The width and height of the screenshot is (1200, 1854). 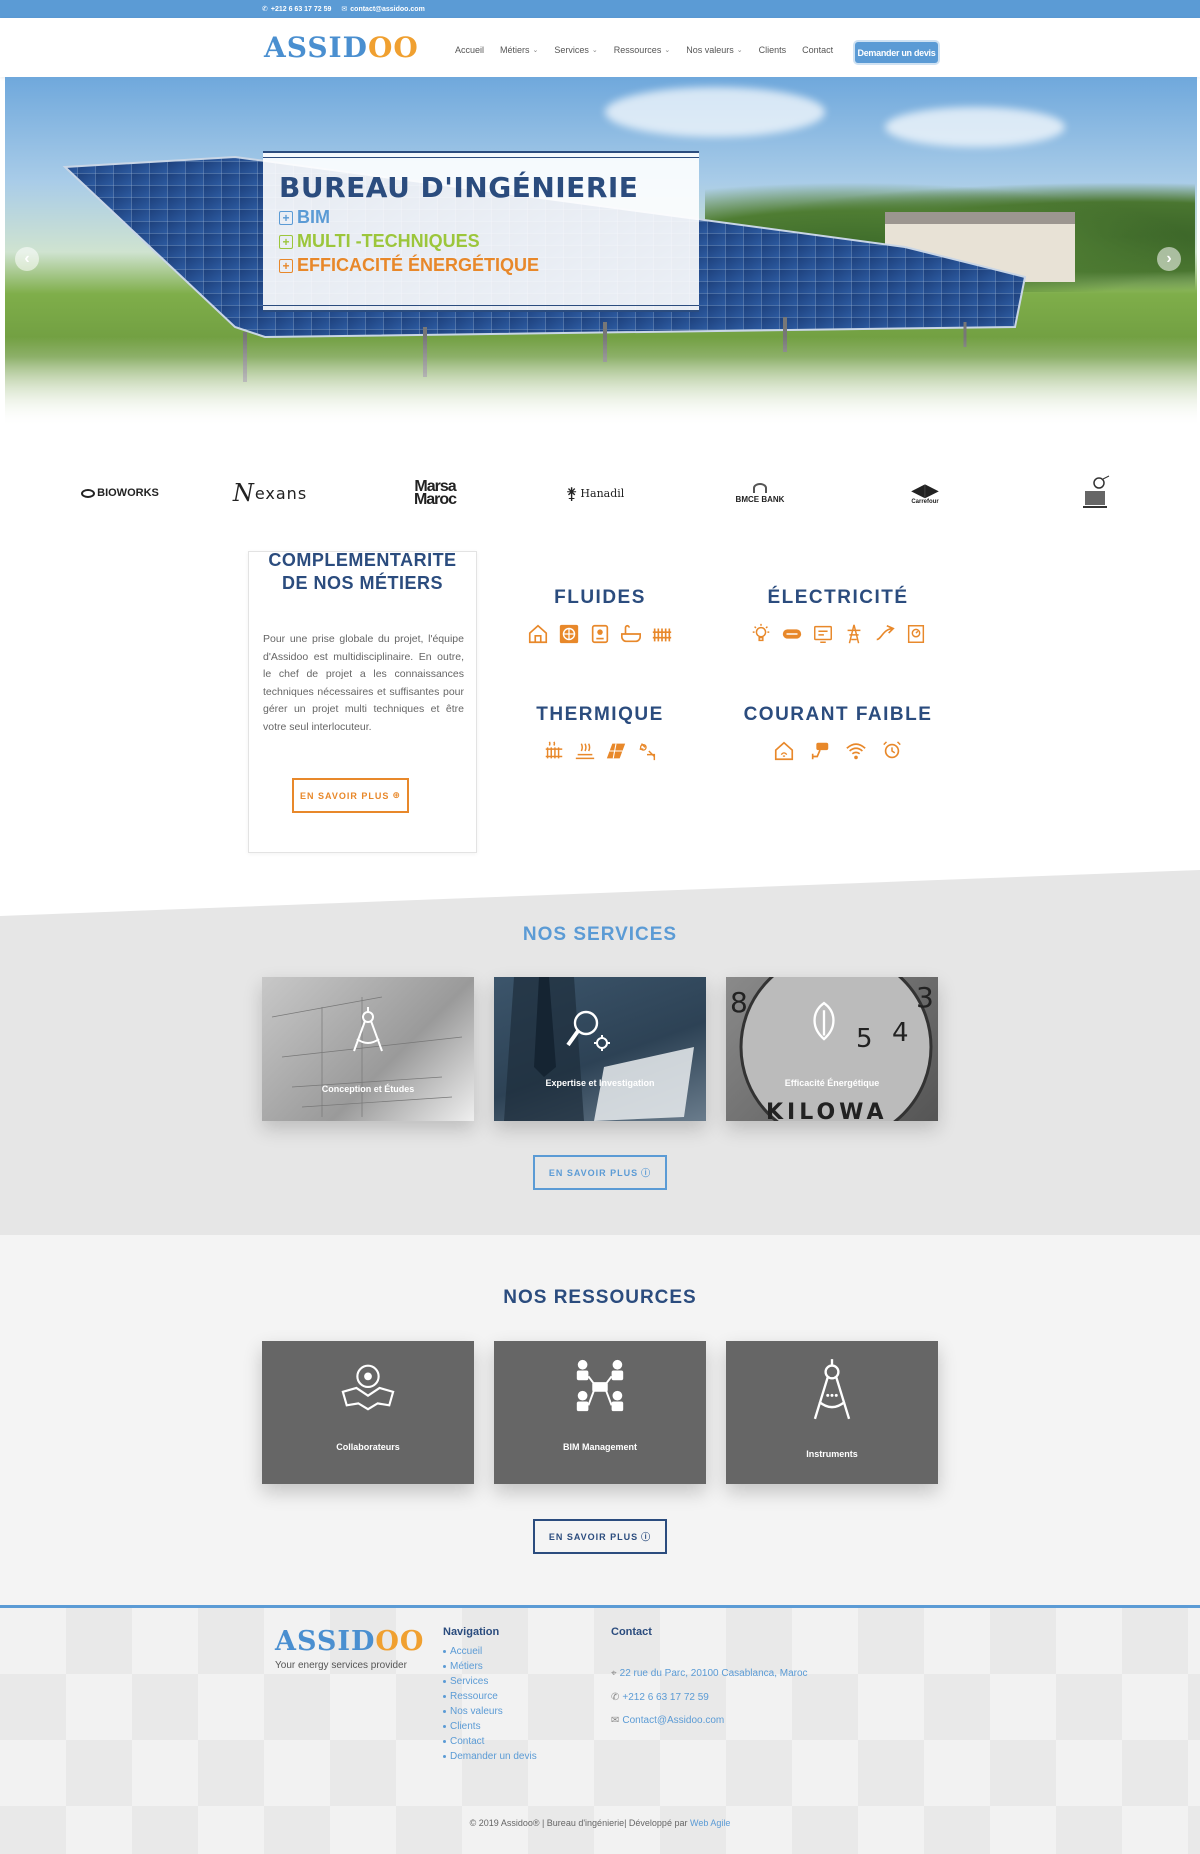 What do you see at coordinates (600, 616) in the screenshot?
I see `metier-fluides: FLUIDES` at bounding box center [600, 616].